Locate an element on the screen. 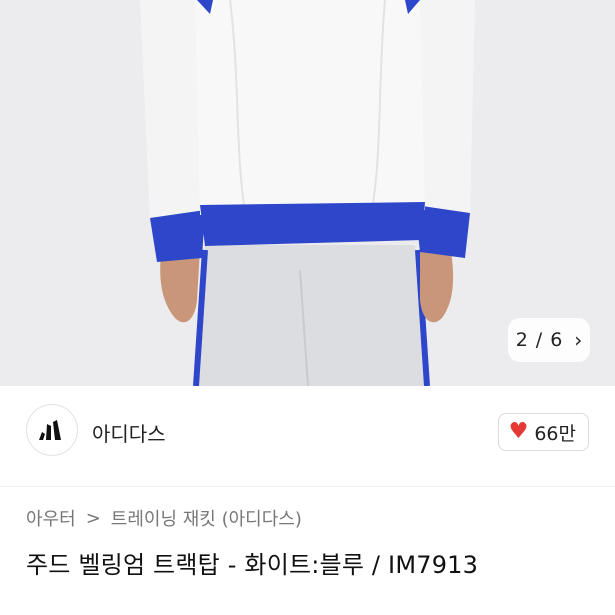 The height and width of the screenshot is (615, 615). product-title: 주드 벨링엄 트랙탑 - 화이트:블루 / IM7913 is located at coordinates (252, 565).